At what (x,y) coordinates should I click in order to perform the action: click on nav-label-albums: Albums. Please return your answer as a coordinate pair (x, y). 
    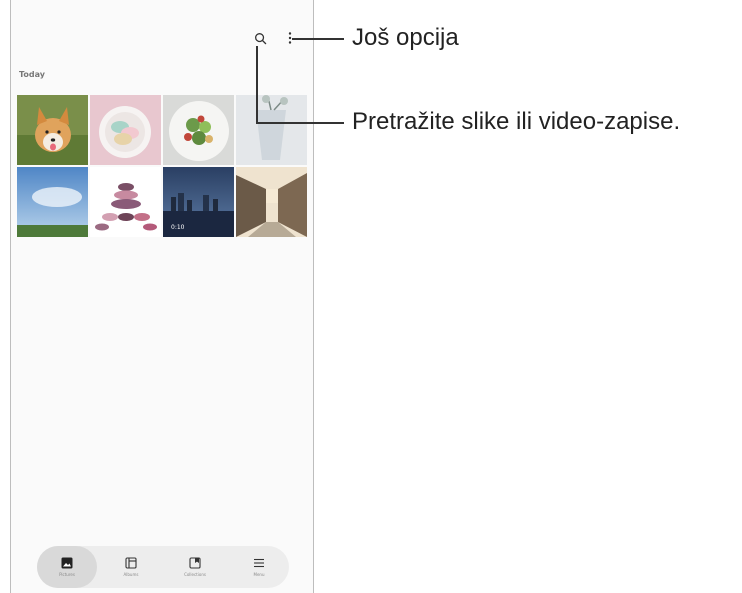
    Looking at the image, I should click on (131, 574).